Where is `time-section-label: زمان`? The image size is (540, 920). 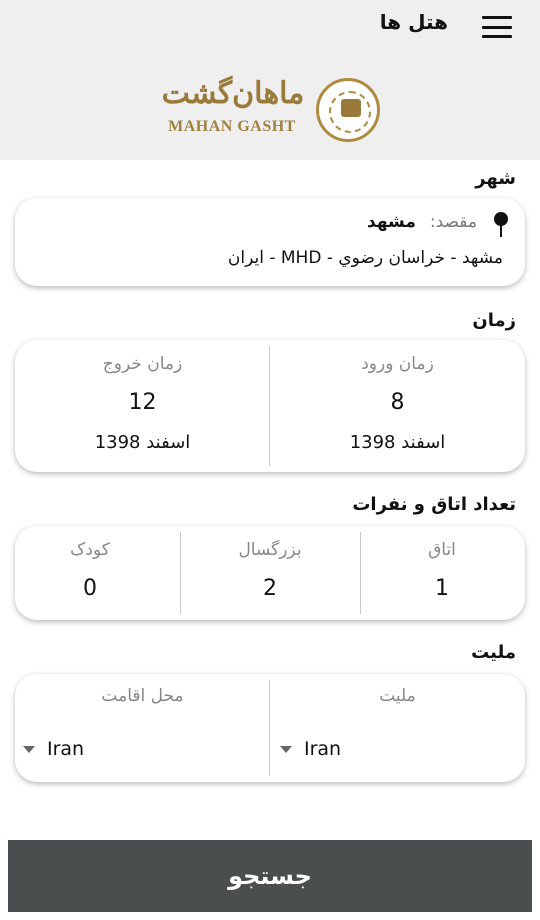
time-section-label: زمان is located at coordinates (494, 320).